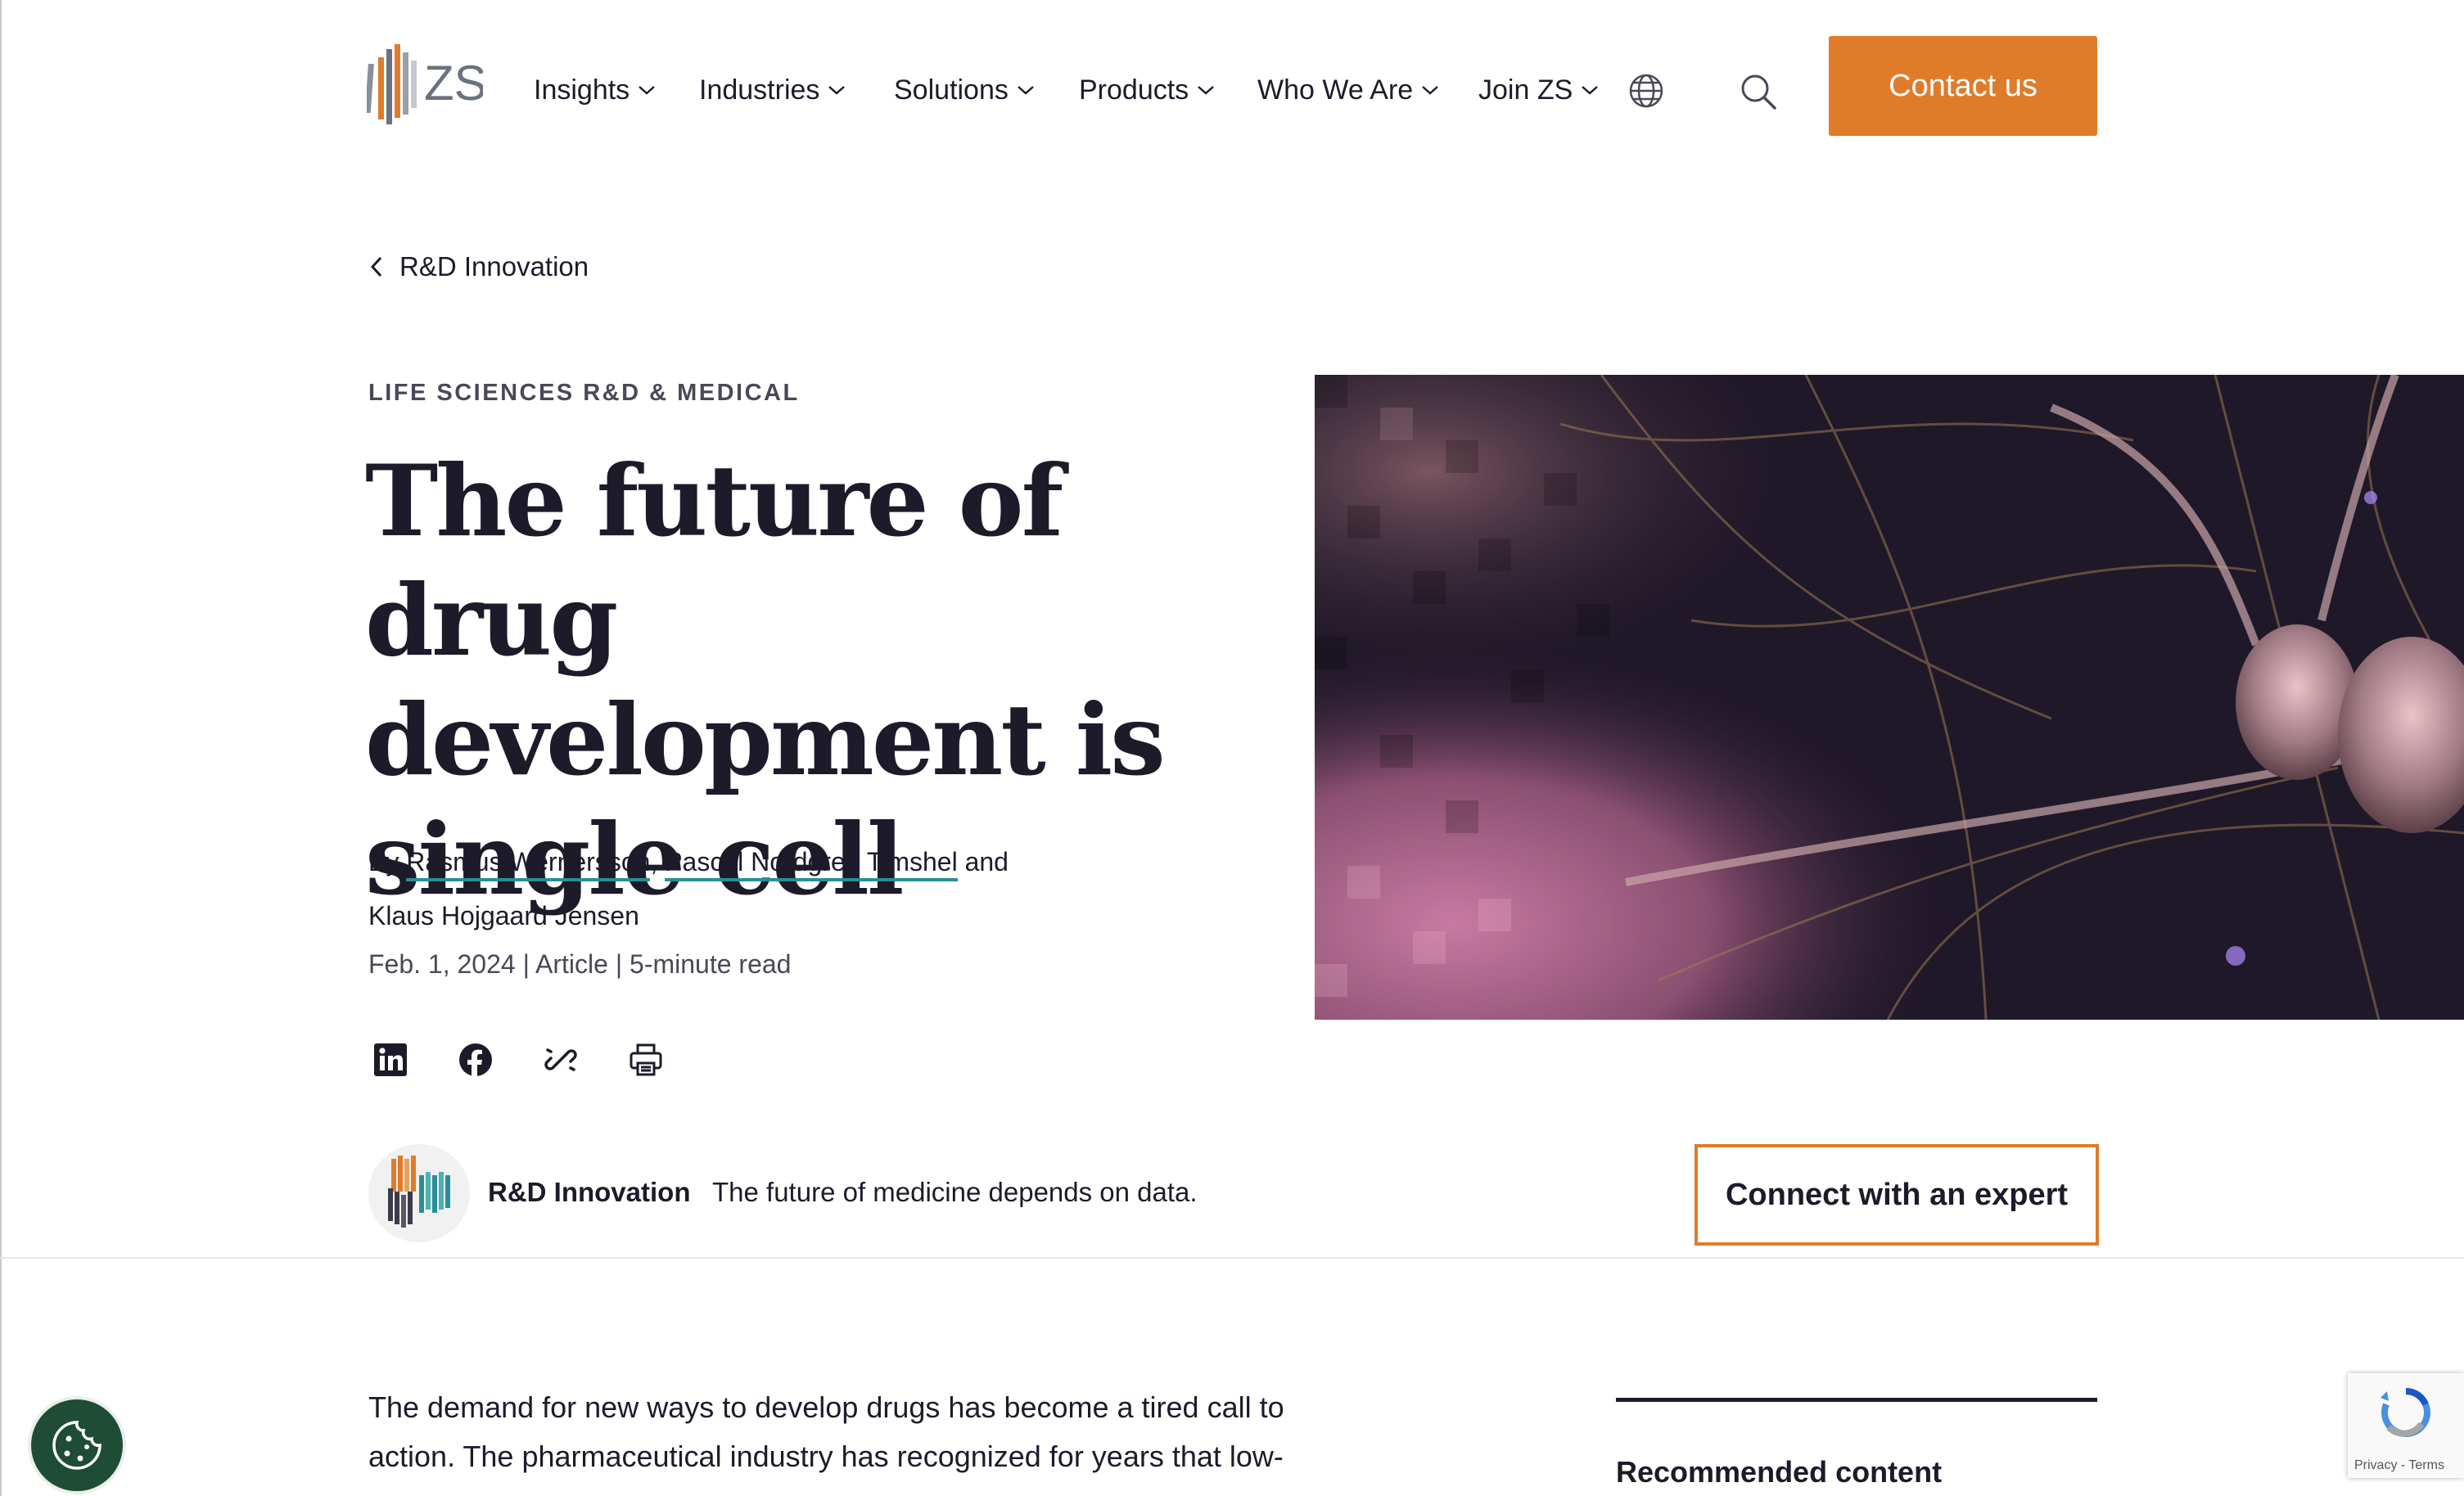 The width and height of the screenshot is (2464, 1496). I want to click on nav-label: Insights, so click(582, 90).